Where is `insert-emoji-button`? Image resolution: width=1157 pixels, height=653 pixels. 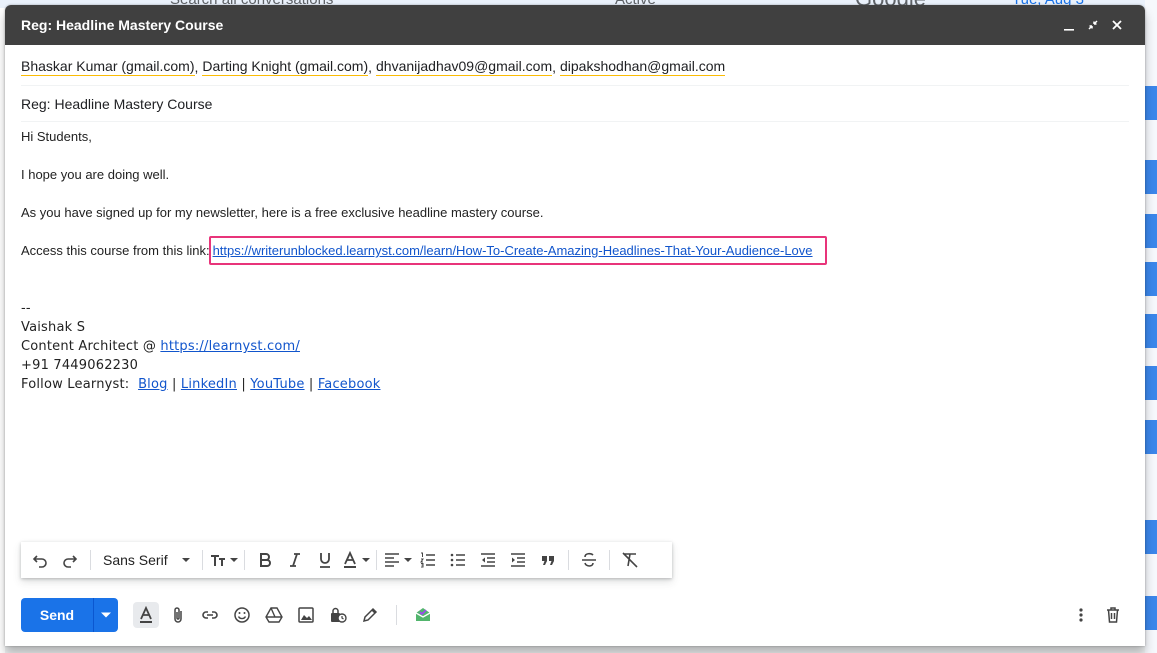 insert-emoji-button is located at coordinates (242, 615).